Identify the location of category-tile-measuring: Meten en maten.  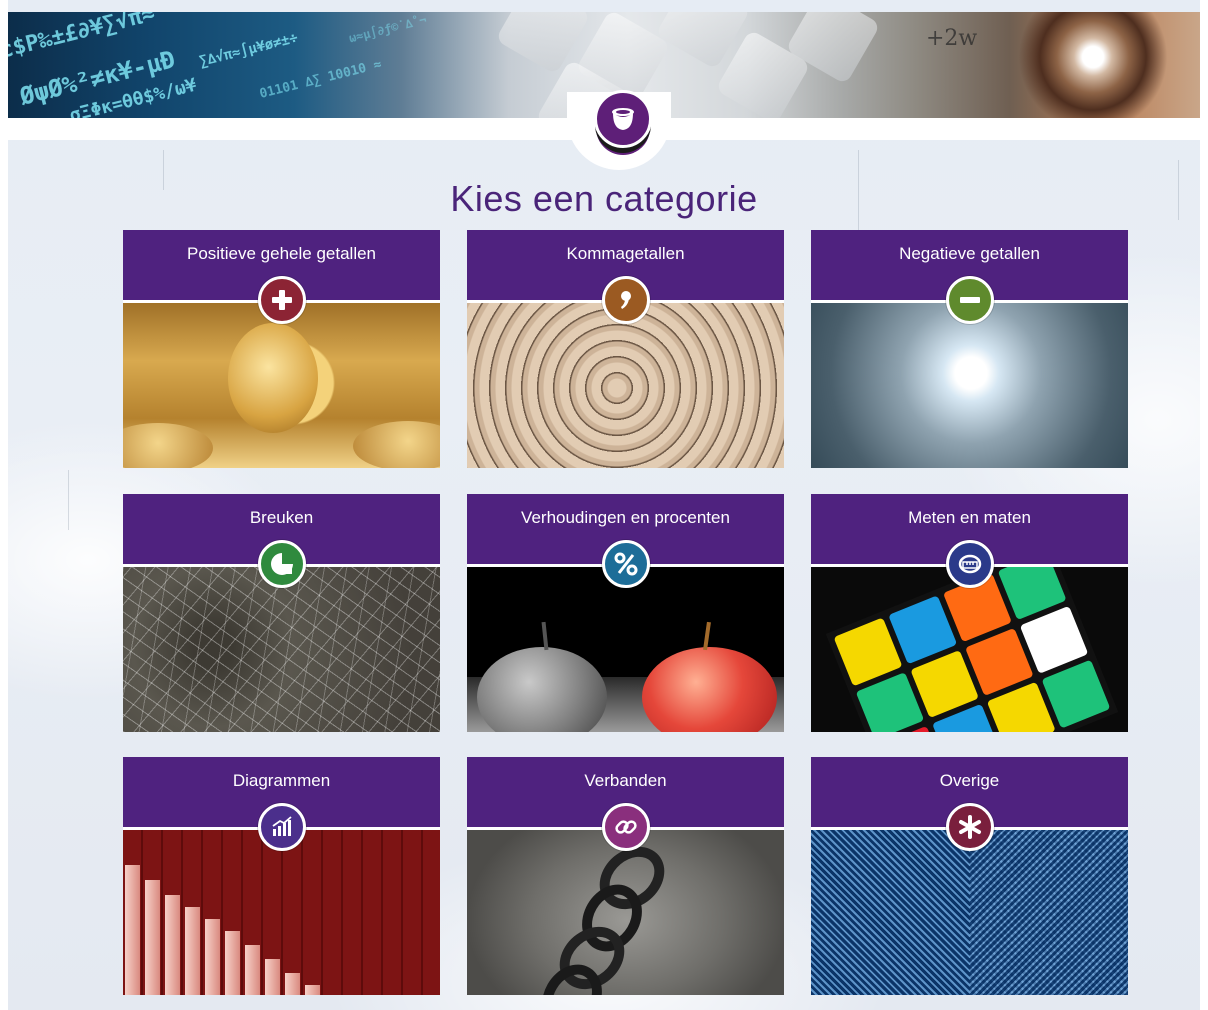
(969, 613).